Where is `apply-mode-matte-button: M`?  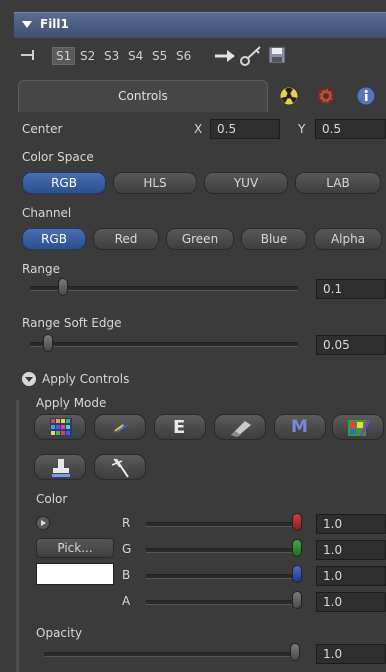 apply-mode-matte-button: M is located at coordinates (300, 427).